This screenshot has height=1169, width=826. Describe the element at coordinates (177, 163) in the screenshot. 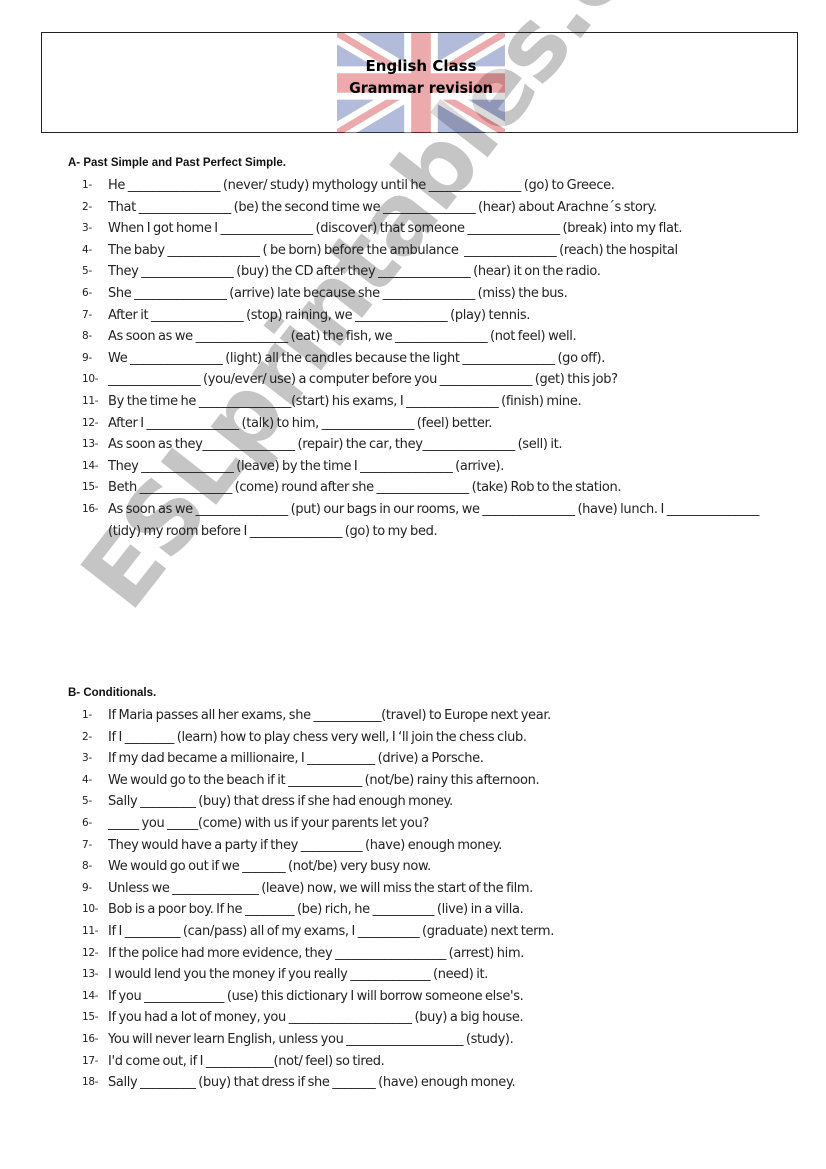

I see `section-a-heading: A- Past Simple and Past Perfect Simple.` at that location.